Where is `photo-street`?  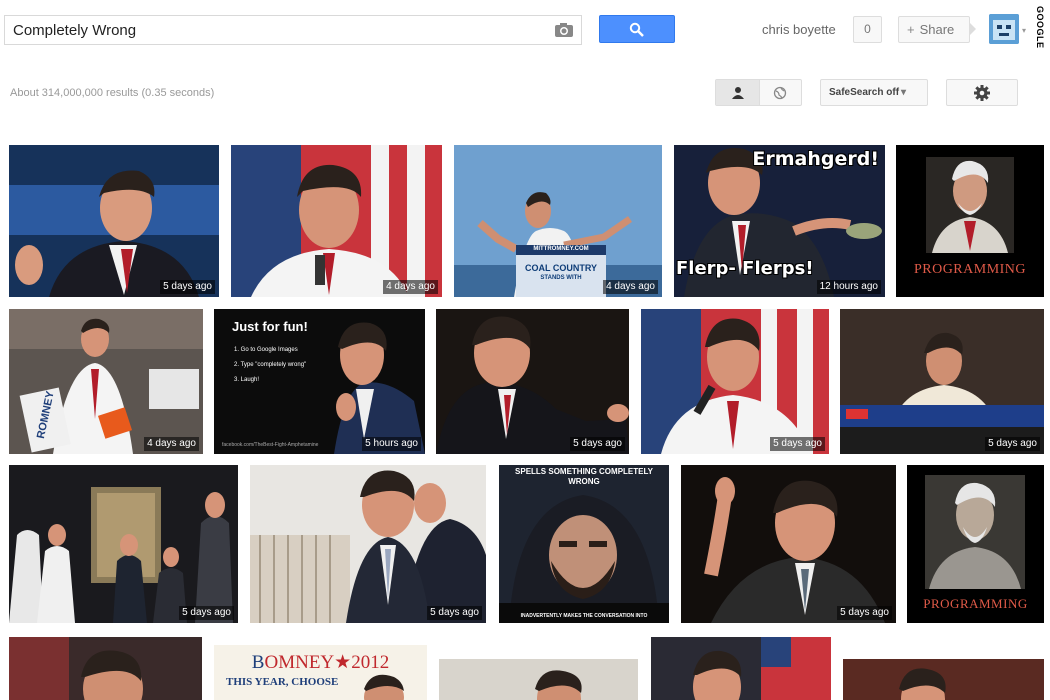 photo-street is located at coordinates (368, 544).